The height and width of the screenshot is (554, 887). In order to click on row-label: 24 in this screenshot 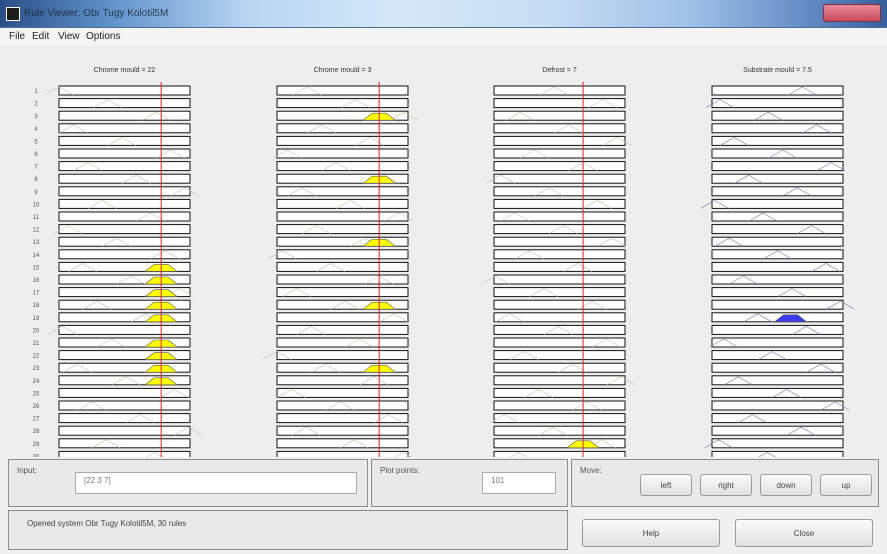, I will do `click(36, 382)`.